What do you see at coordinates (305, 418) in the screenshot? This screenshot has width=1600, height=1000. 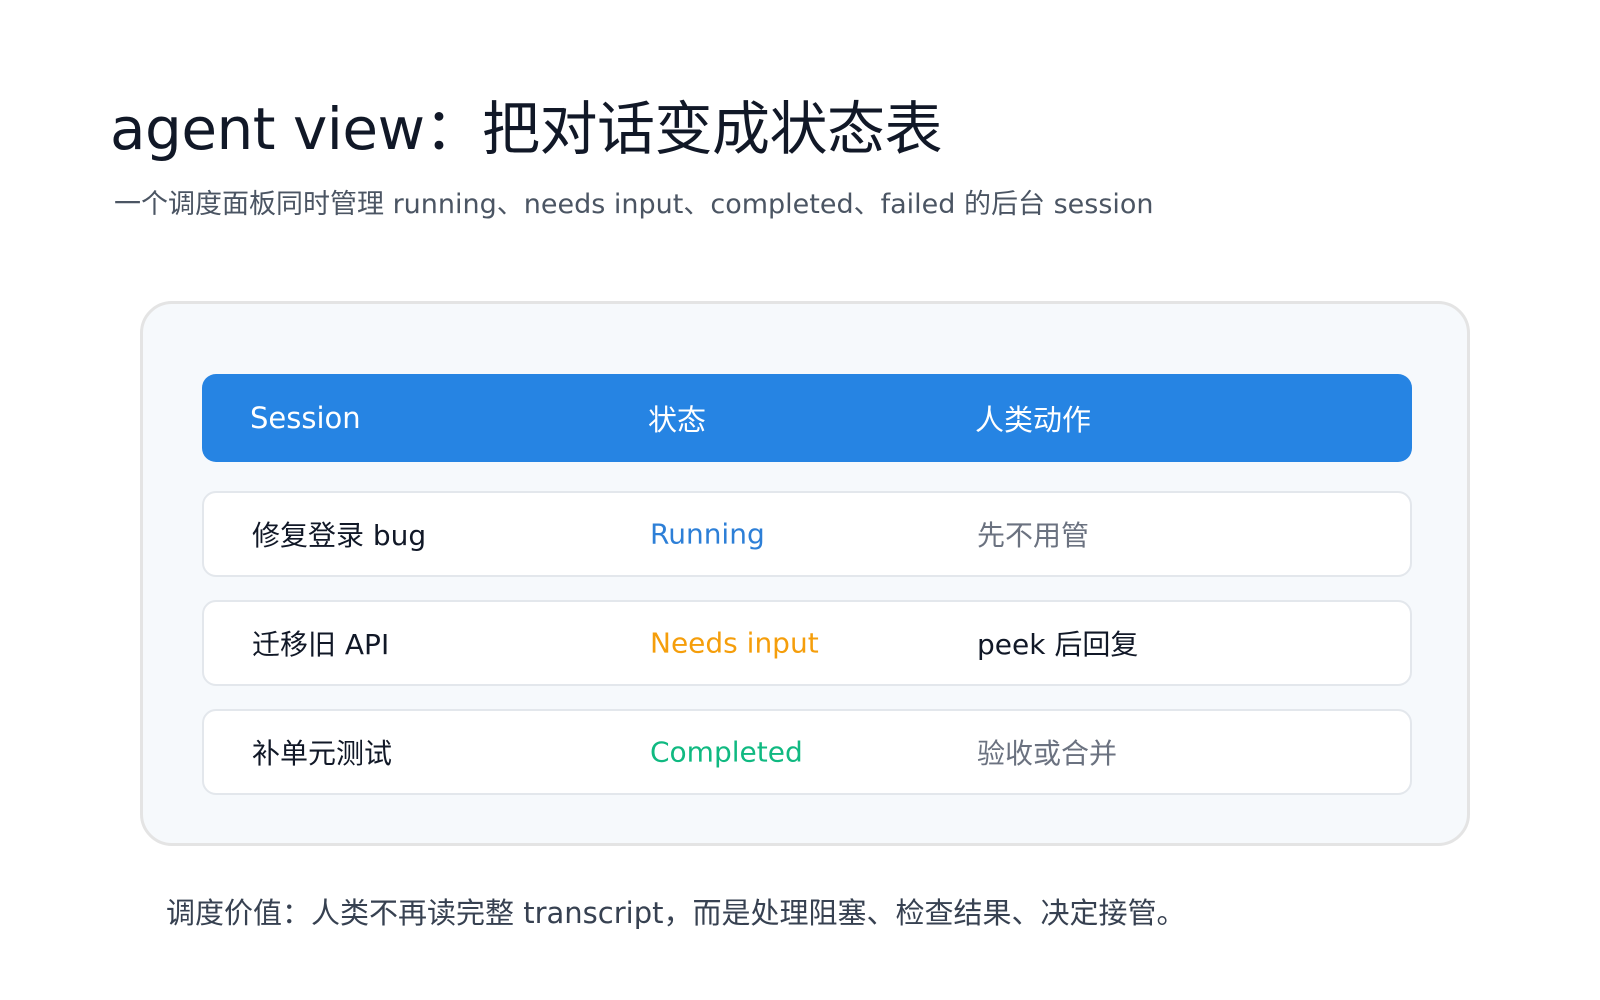 I see `column-header-session: Session` at bounding box center [305, 418].